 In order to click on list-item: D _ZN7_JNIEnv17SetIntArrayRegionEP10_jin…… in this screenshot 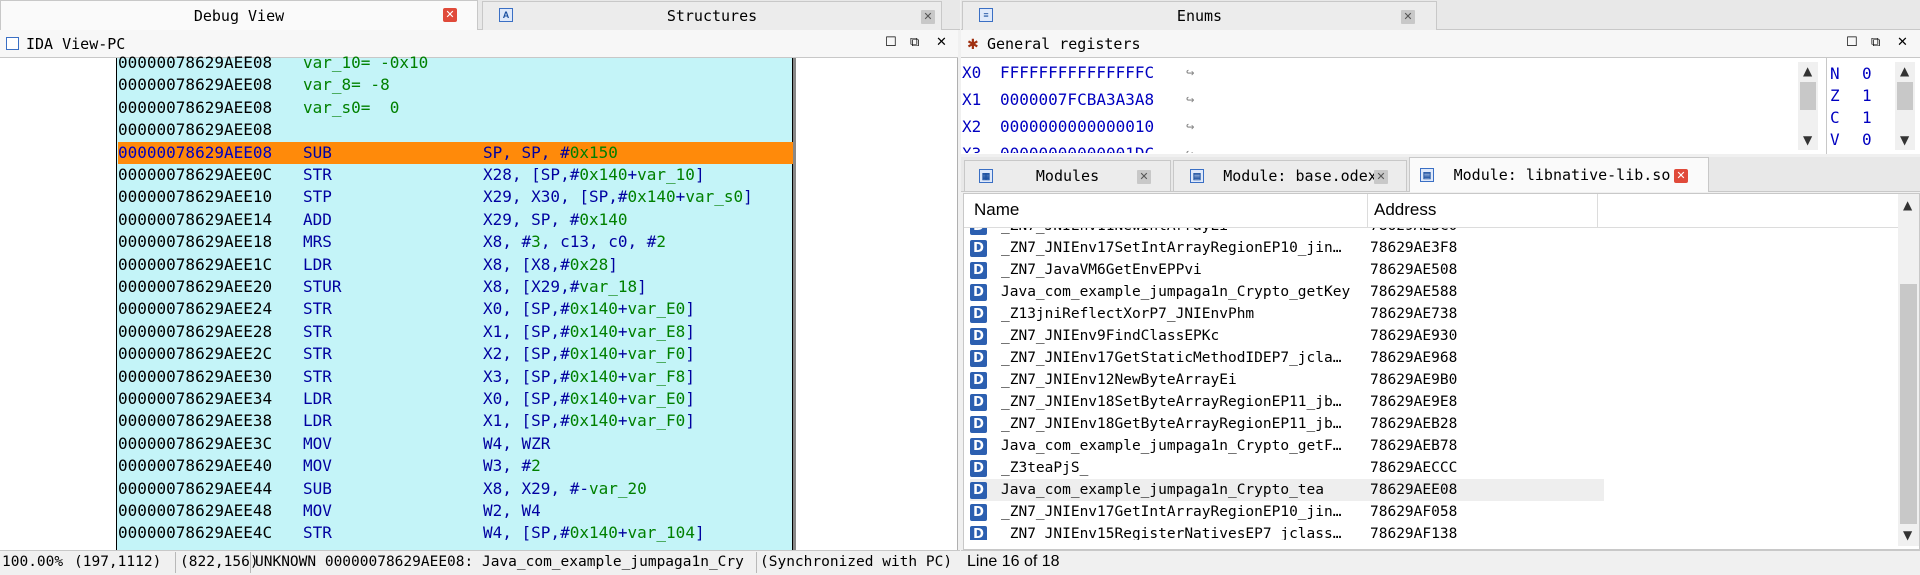, I will do `click(1287, 248)`.